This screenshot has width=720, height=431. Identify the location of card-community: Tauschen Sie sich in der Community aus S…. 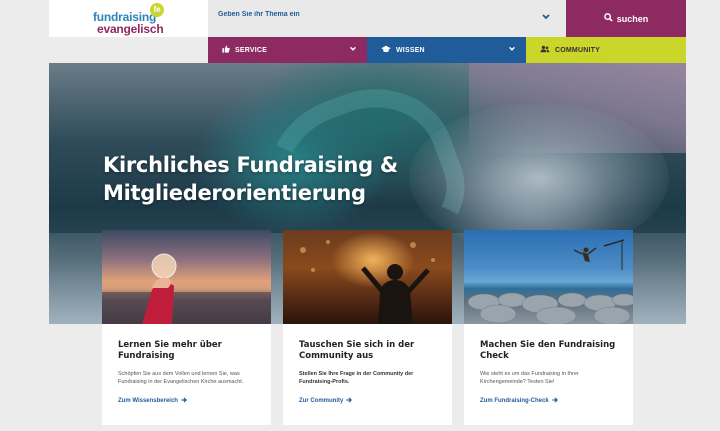
(367, 327).